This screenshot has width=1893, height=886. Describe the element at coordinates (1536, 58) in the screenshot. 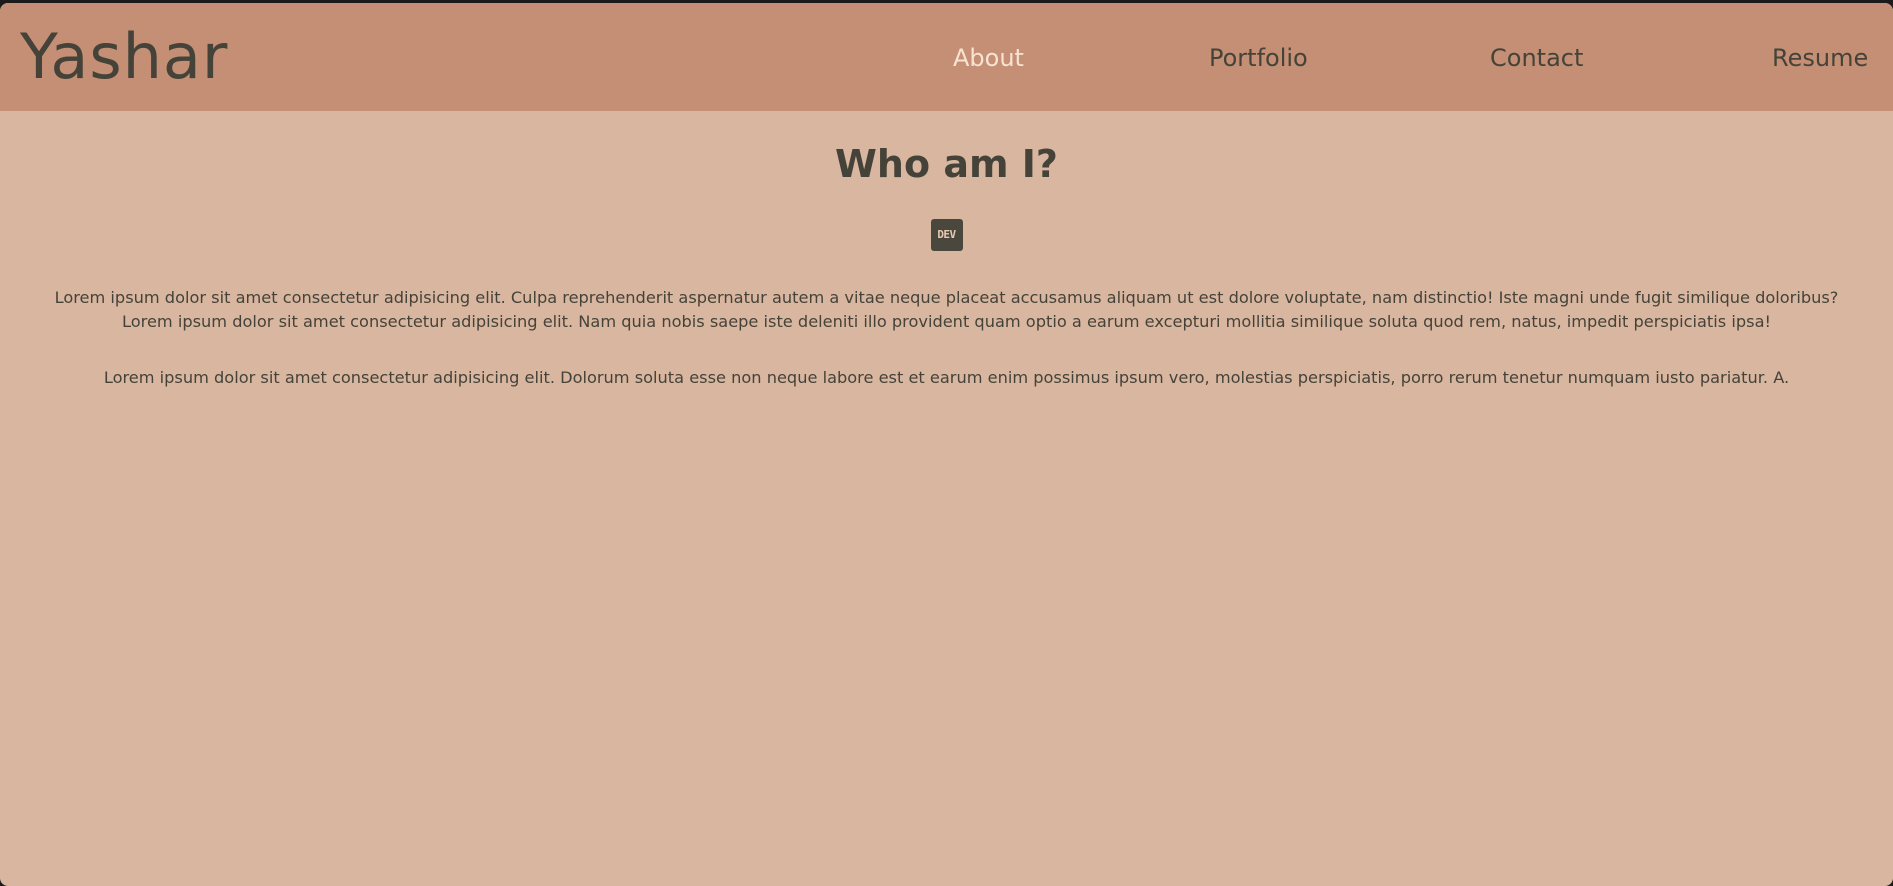

I see `nav-link-contact: Contact` at that location.